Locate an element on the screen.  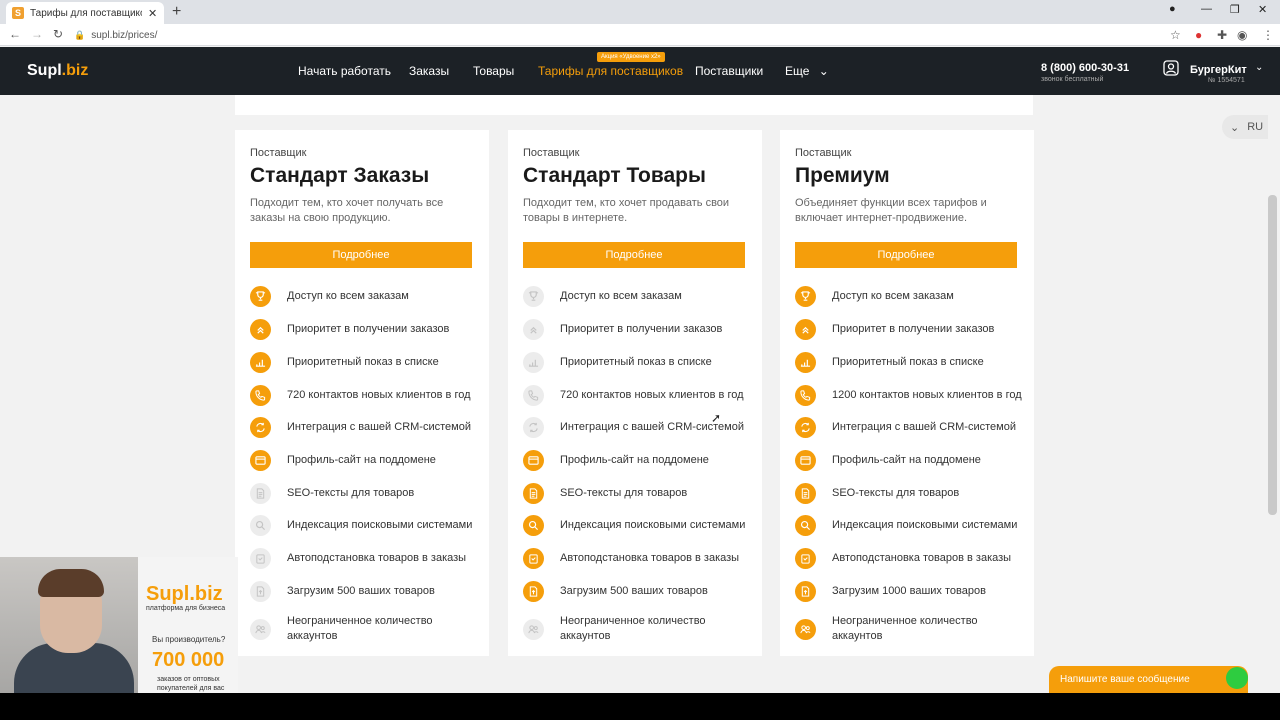
minimize-icon: — is located at coordinates (1206, 9).